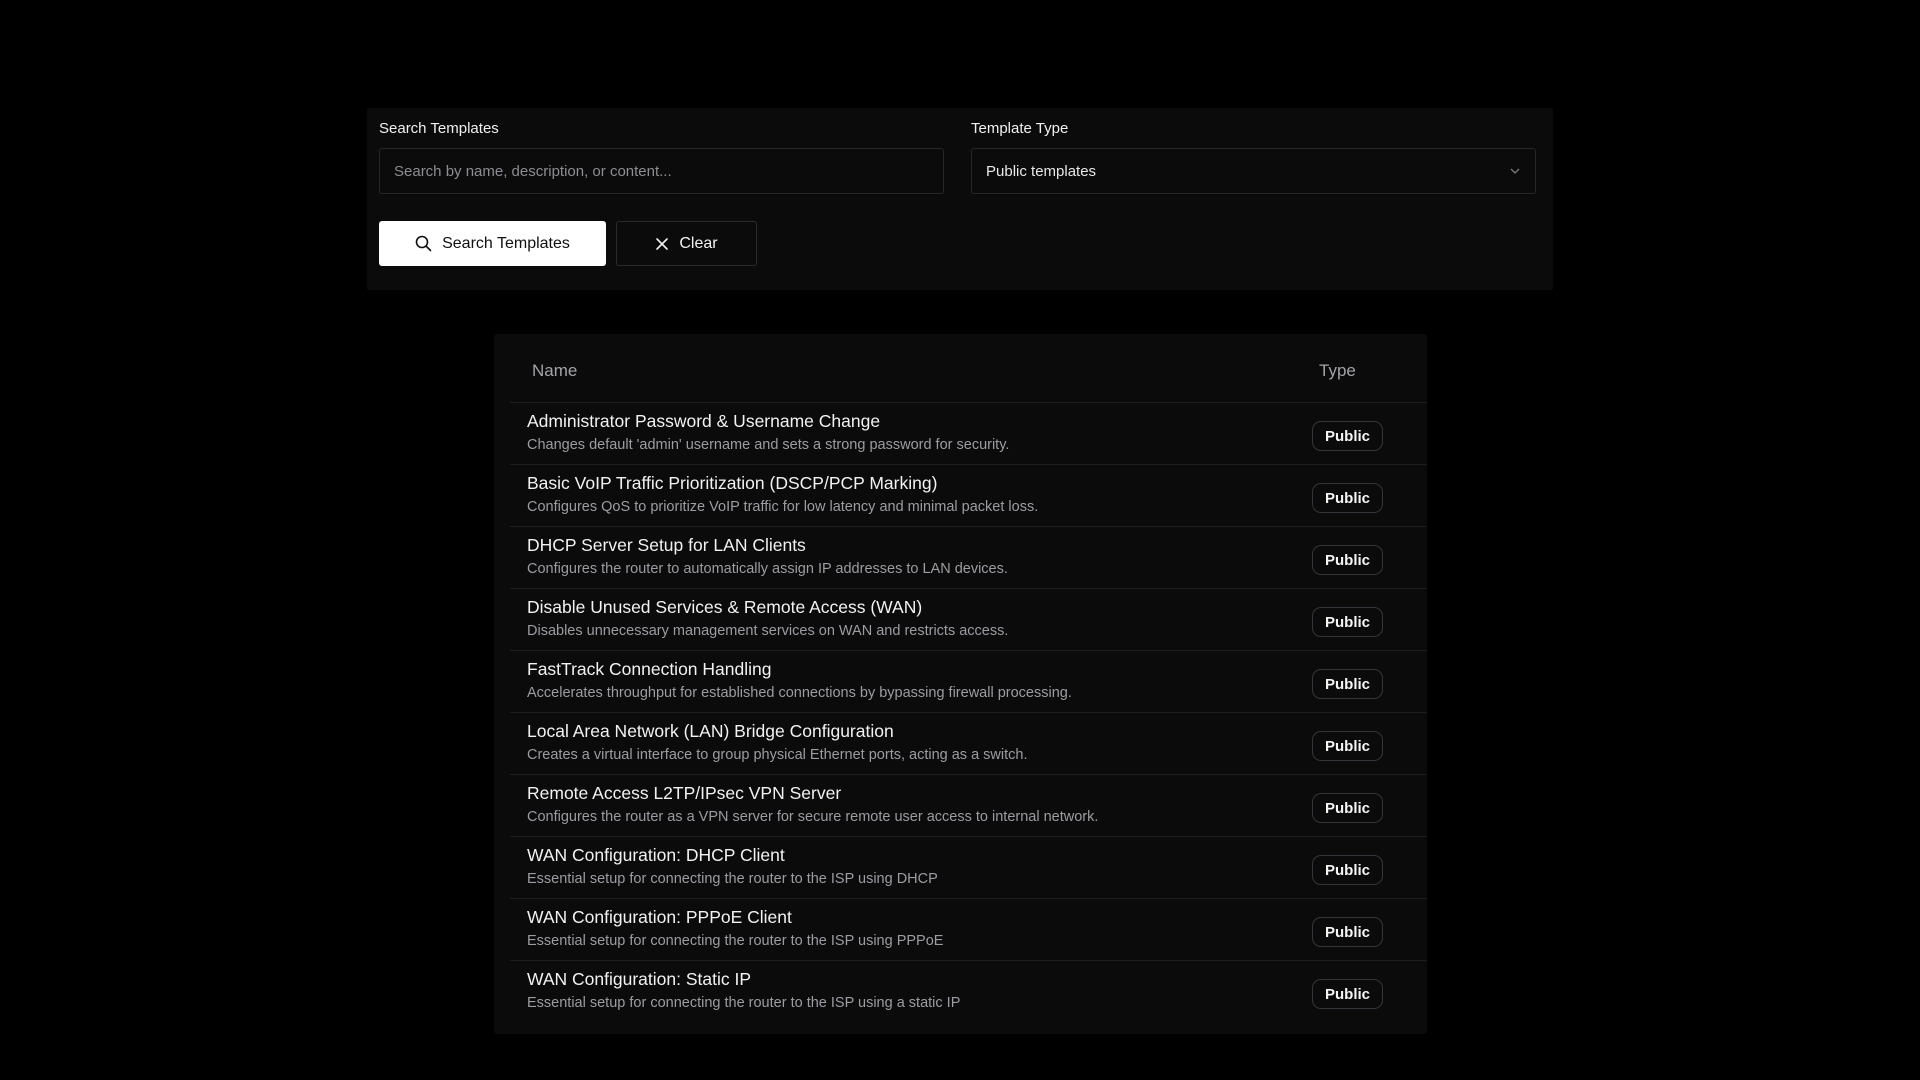 The height and width of the screenshot is (1080, 1920). Describe the element at coordinates (684, 793) in the screenshot. I see `template-name: Remote Access L2TP/IPsec VPN Server` at that location.